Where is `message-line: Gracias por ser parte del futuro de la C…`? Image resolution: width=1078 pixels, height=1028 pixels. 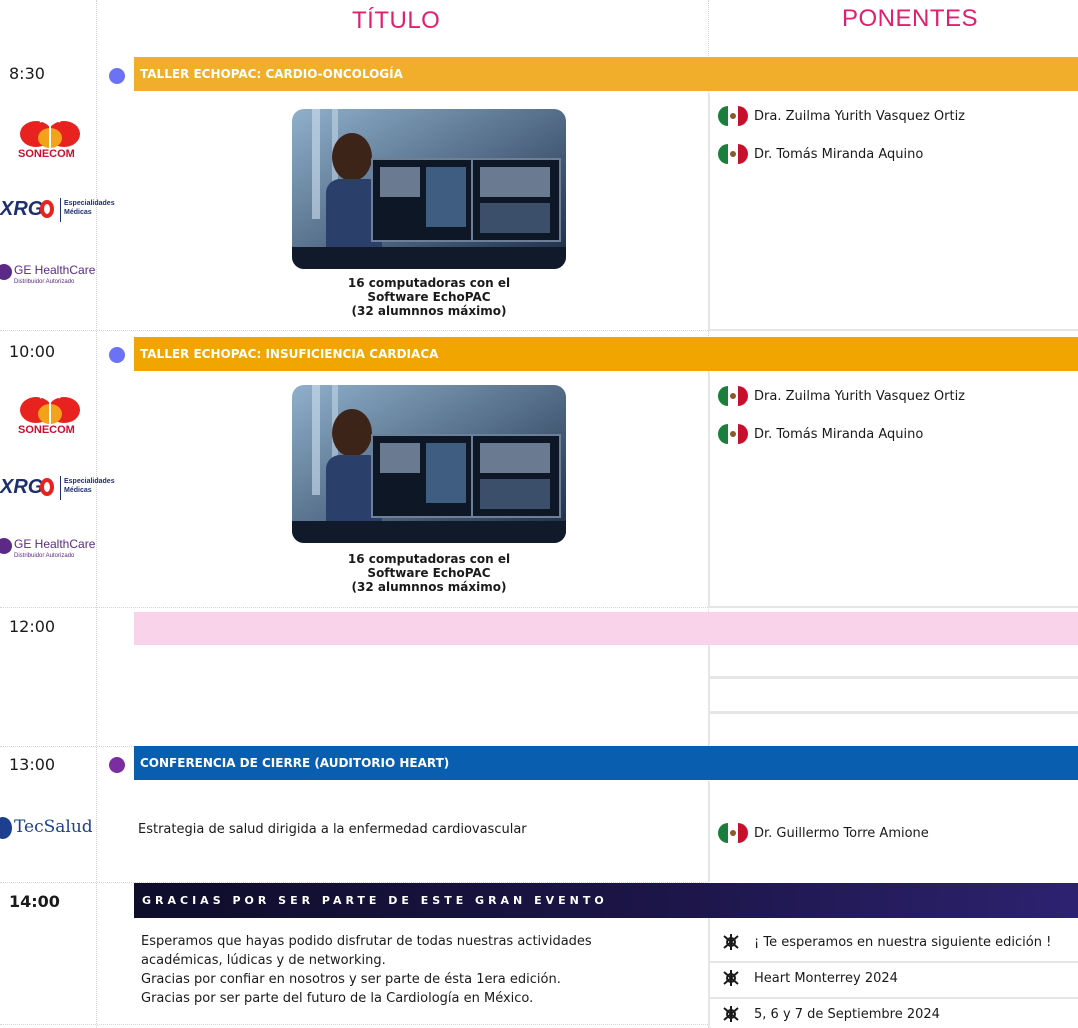
message-line: Gracias por ser parte del futuro de la C… is located at coordinates (337, 998).